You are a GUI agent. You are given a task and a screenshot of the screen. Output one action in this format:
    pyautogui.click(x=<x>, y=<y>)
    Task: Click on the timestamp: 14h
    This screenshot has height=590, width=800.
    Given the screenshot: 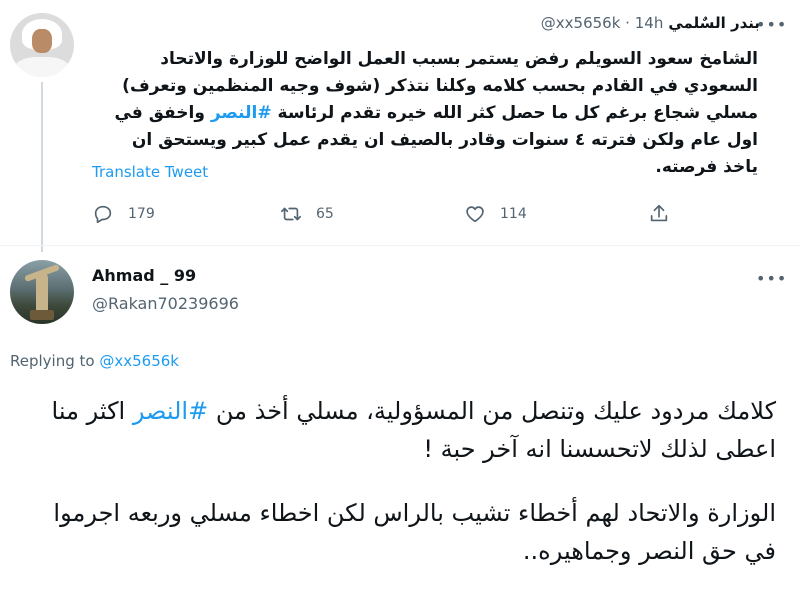 What is the action you would take?
    pyautogui.click(x=649, y=23)
    